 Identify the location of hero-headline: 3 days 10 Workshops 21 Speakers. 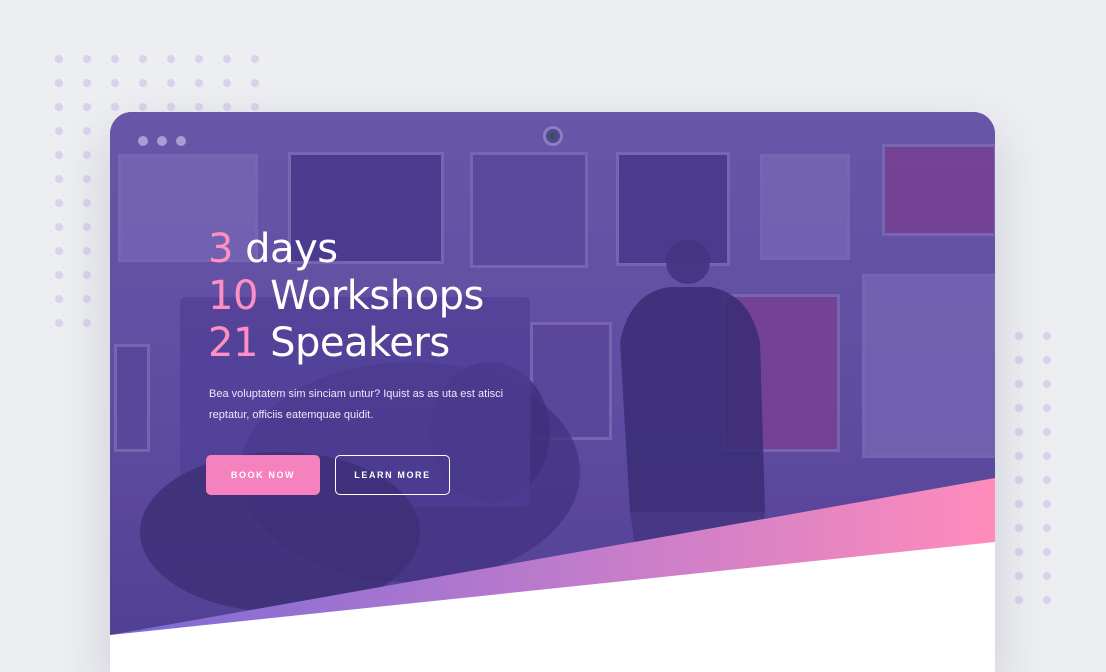
(346, 296).